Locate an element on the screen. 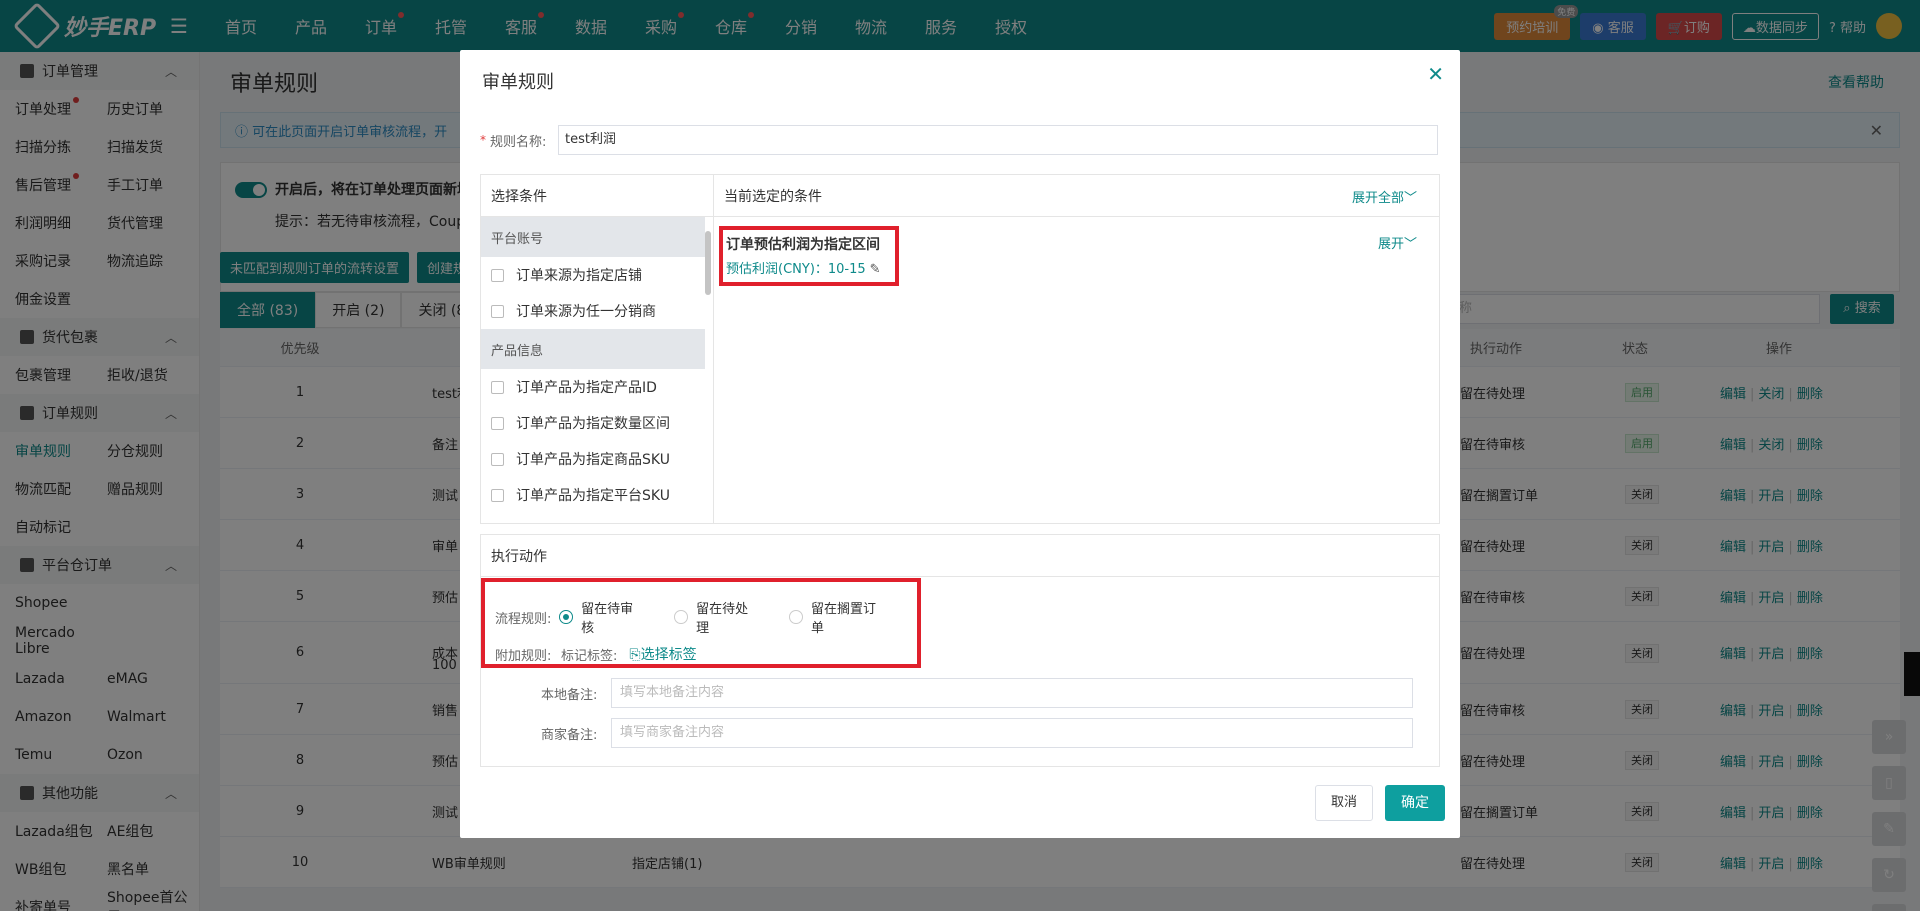  close-icon: ✕ is located at coordinates (1435, 74).